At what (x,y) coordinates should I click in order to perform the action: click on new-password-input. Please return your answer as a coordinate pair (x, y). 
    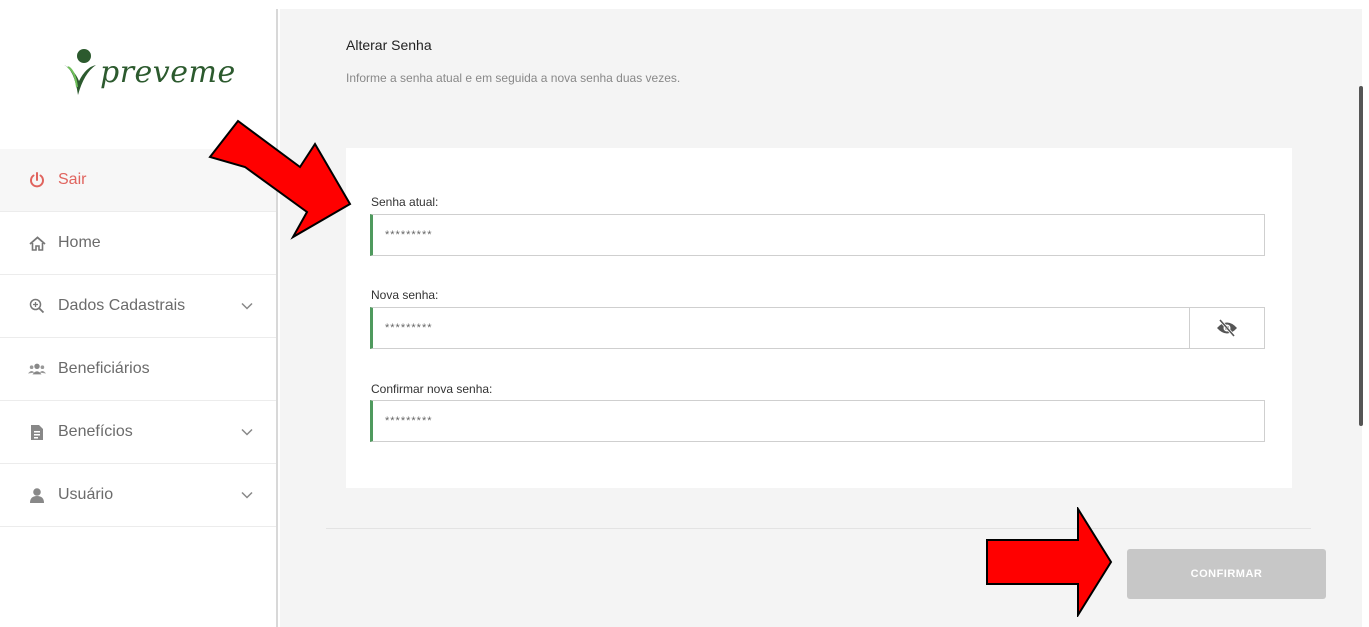
    Looking at the image, I should click on (782, 328).